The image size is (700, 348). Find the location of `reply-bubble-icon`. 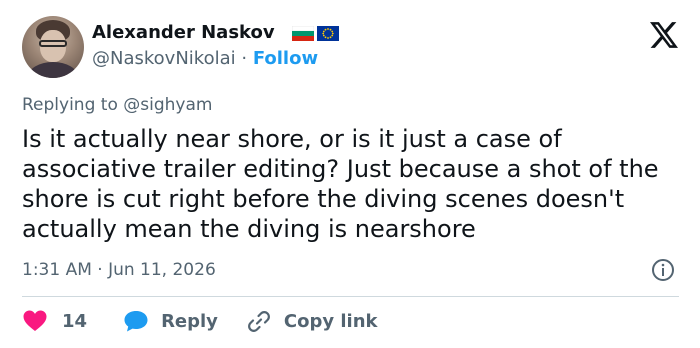

reply-bubble-icon is located at coordinates (136, 321).